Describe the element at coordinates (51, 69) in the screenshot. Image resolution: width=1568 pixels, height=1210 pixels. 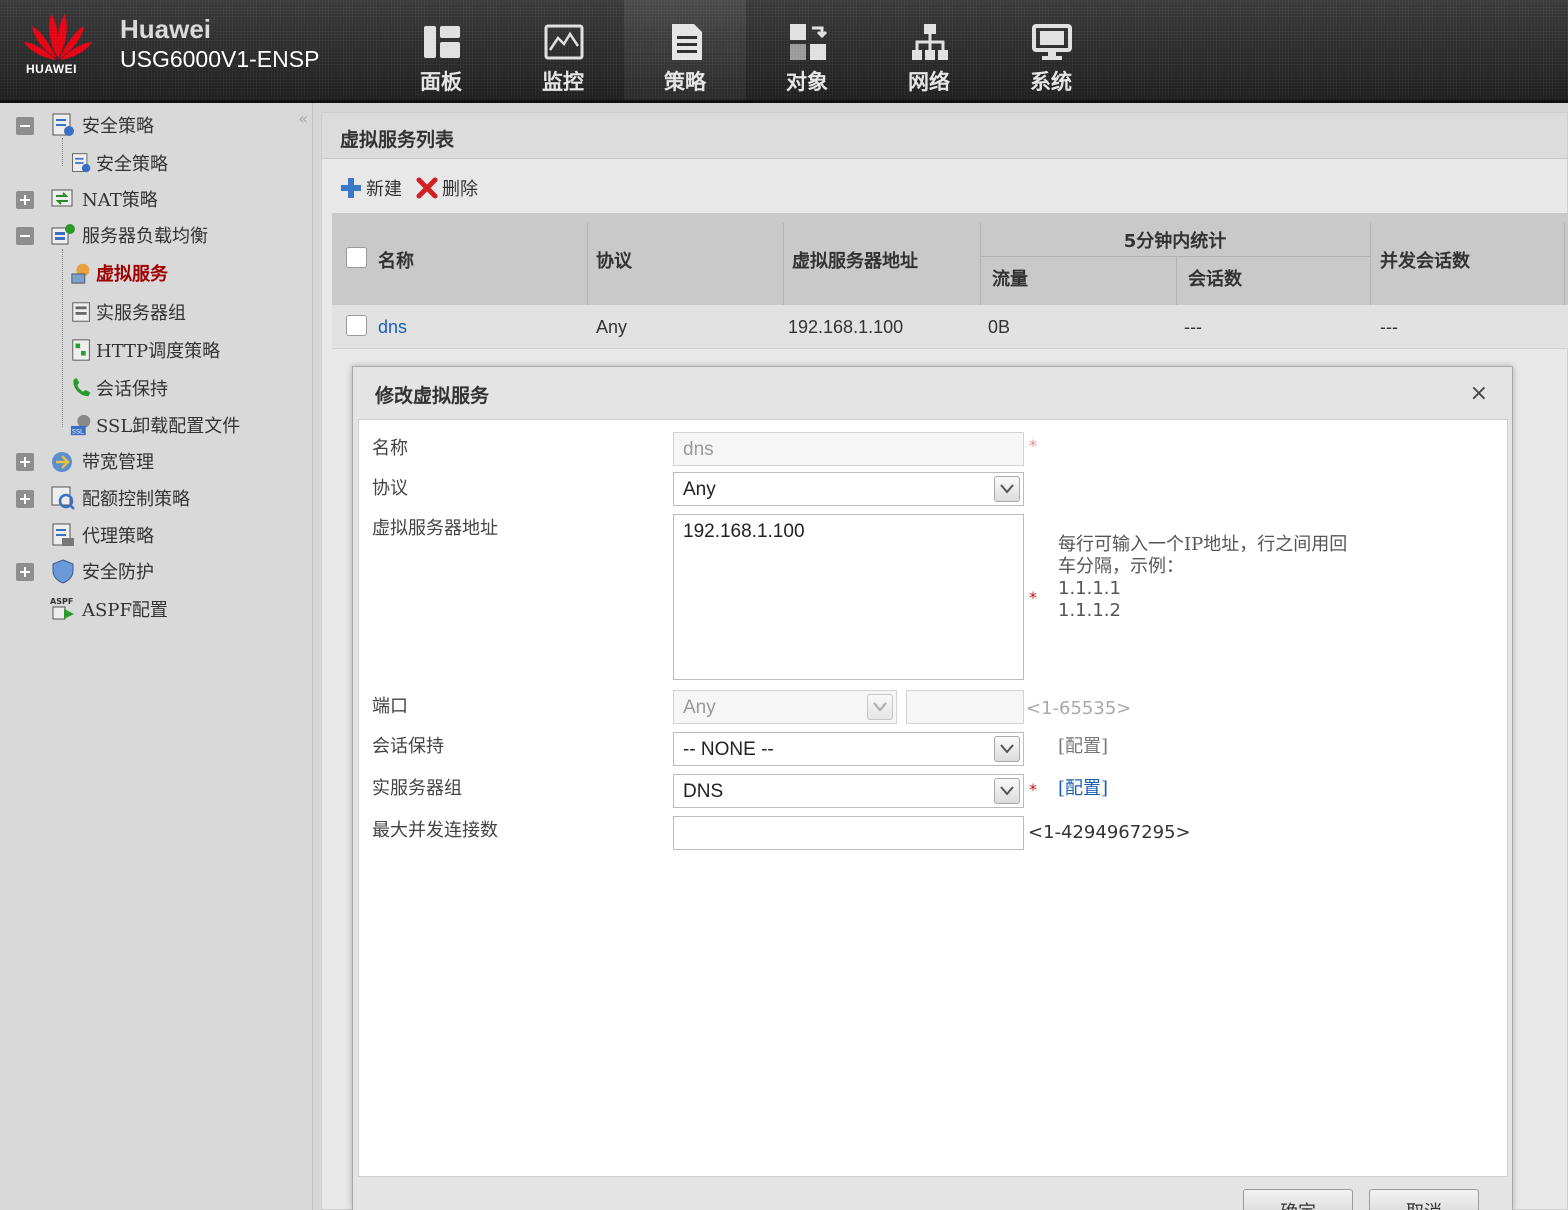
I see `logo-text: HUAWEI` at that location.